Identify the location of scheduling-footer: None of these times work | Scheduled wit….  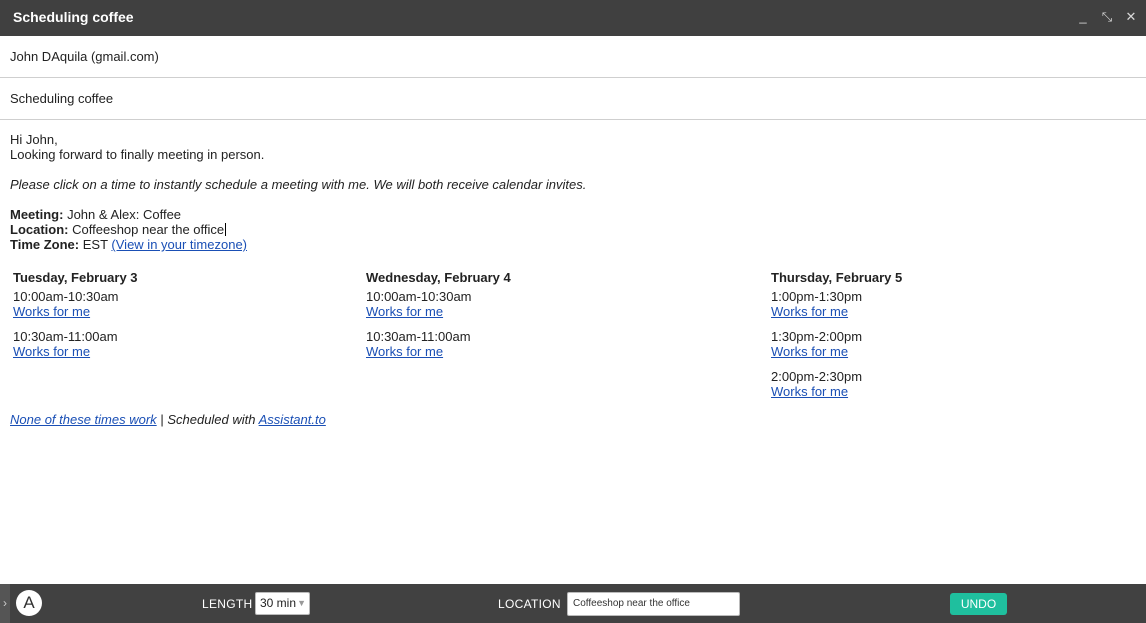
(168, 419).